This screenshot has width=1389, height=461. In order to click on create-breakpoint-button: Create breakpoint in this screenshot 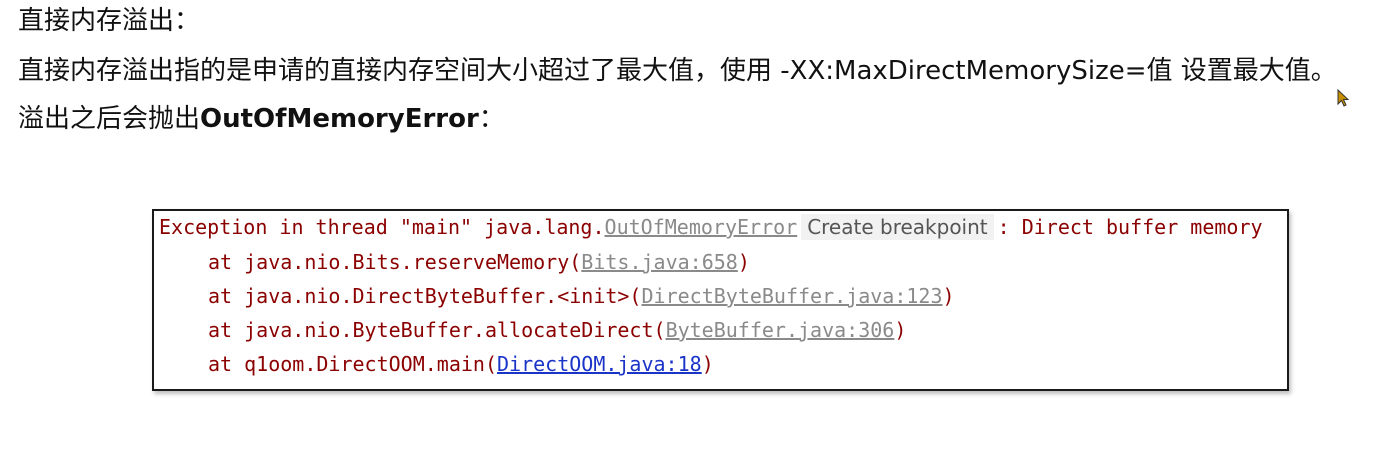, I will do `click(897, 227)`.